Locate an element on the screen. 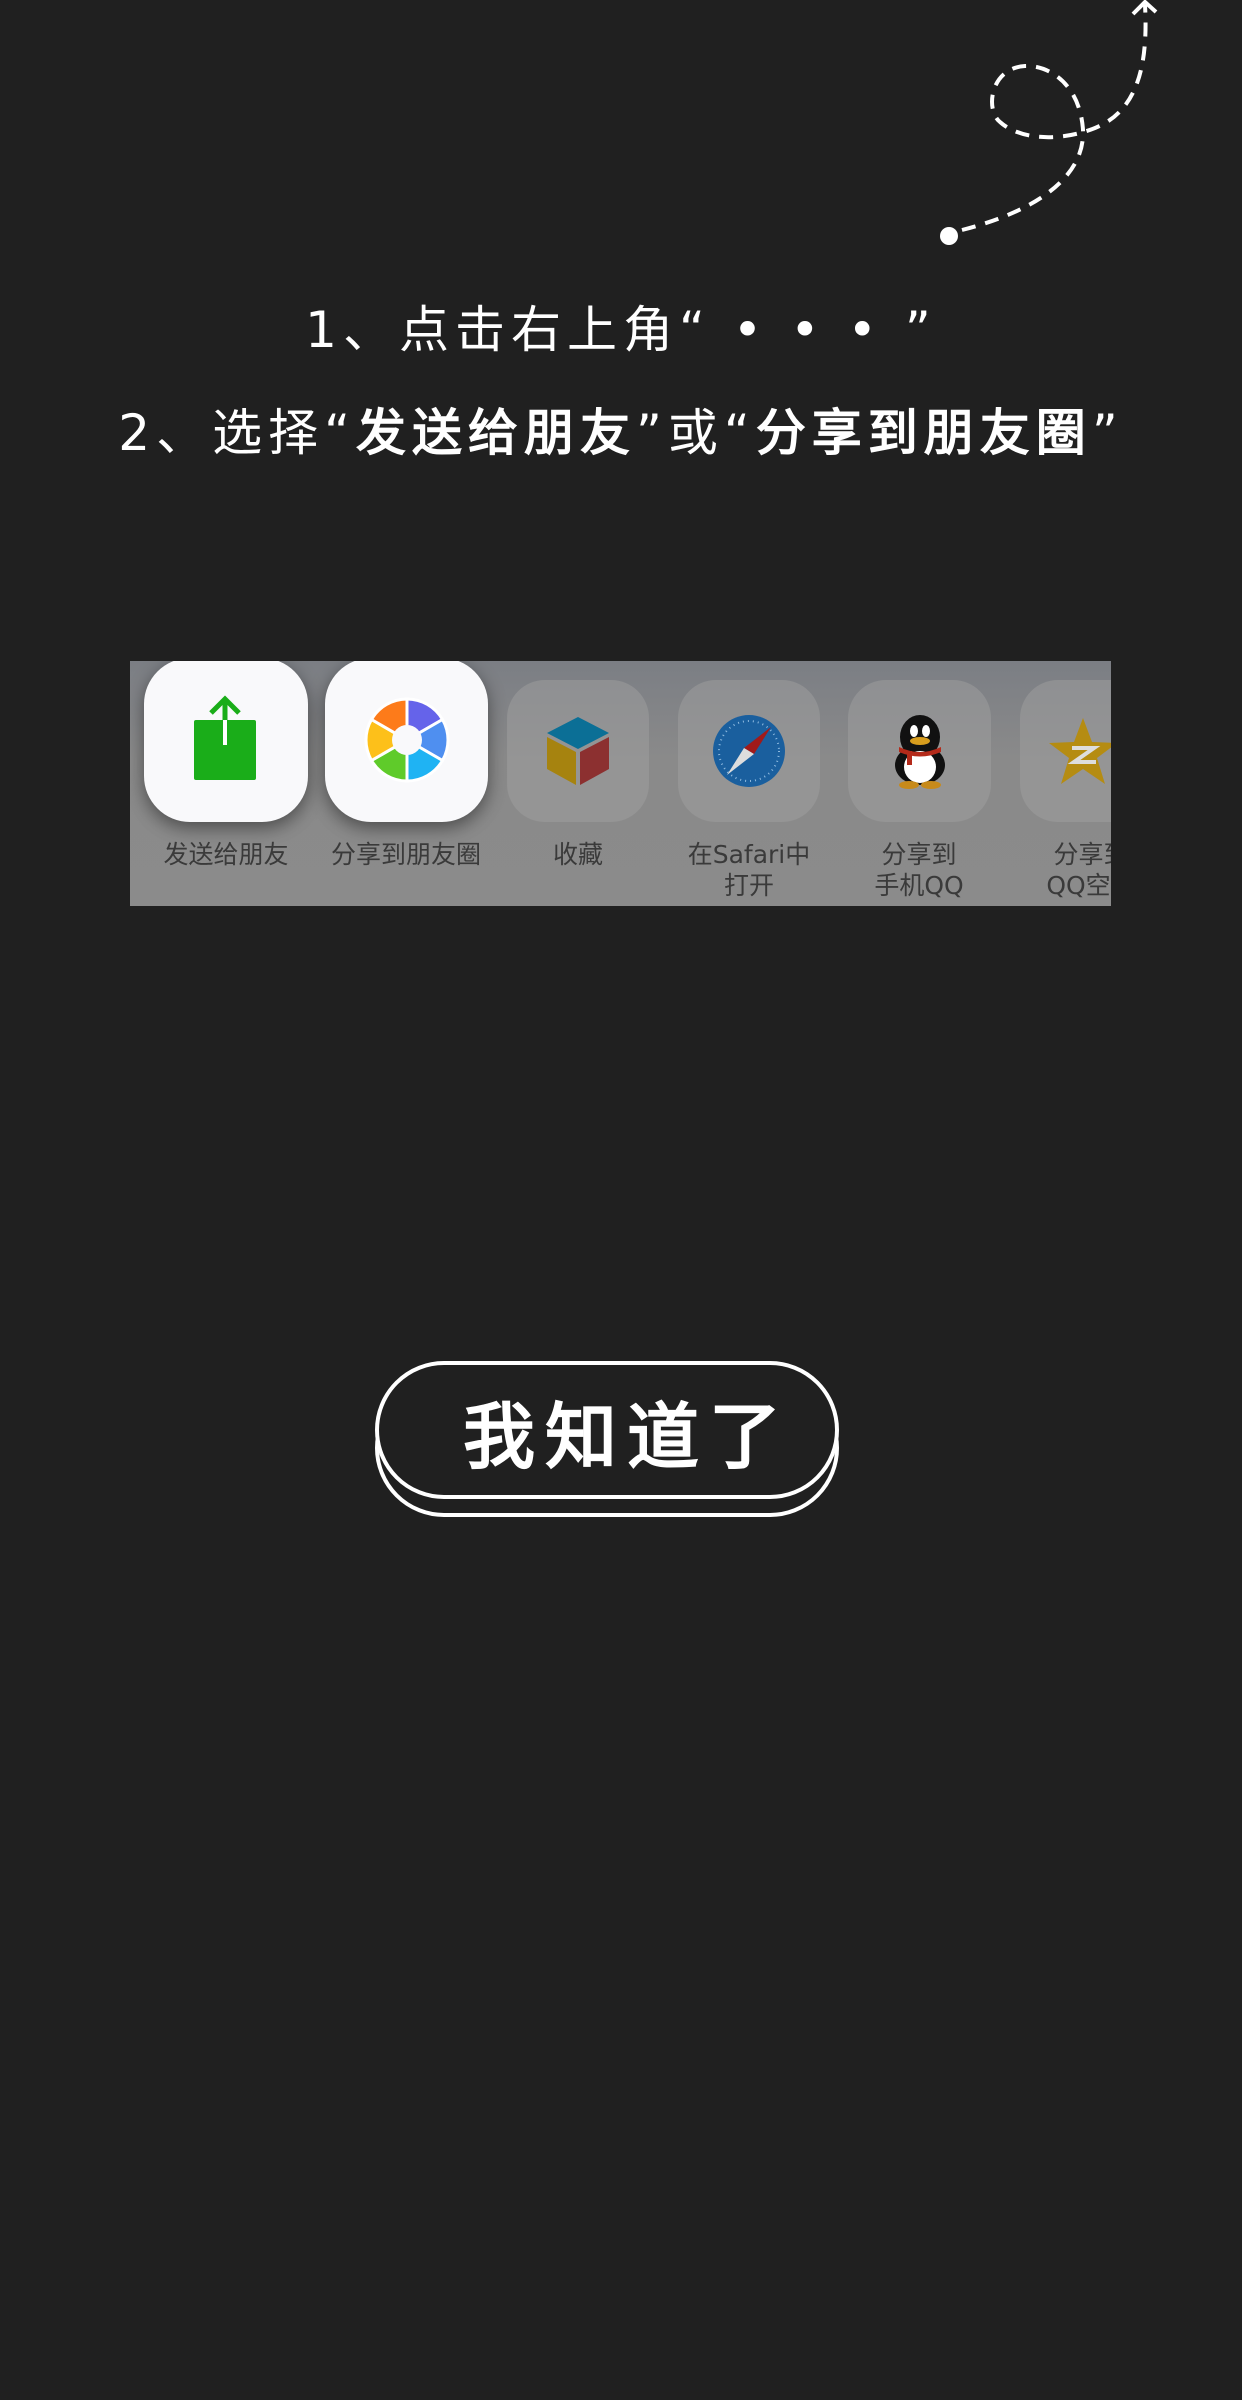 Image resolution: width=1242 pixels, height=2400 pixels. share-label-line2: 打开 is located at coordinates (748, 885).